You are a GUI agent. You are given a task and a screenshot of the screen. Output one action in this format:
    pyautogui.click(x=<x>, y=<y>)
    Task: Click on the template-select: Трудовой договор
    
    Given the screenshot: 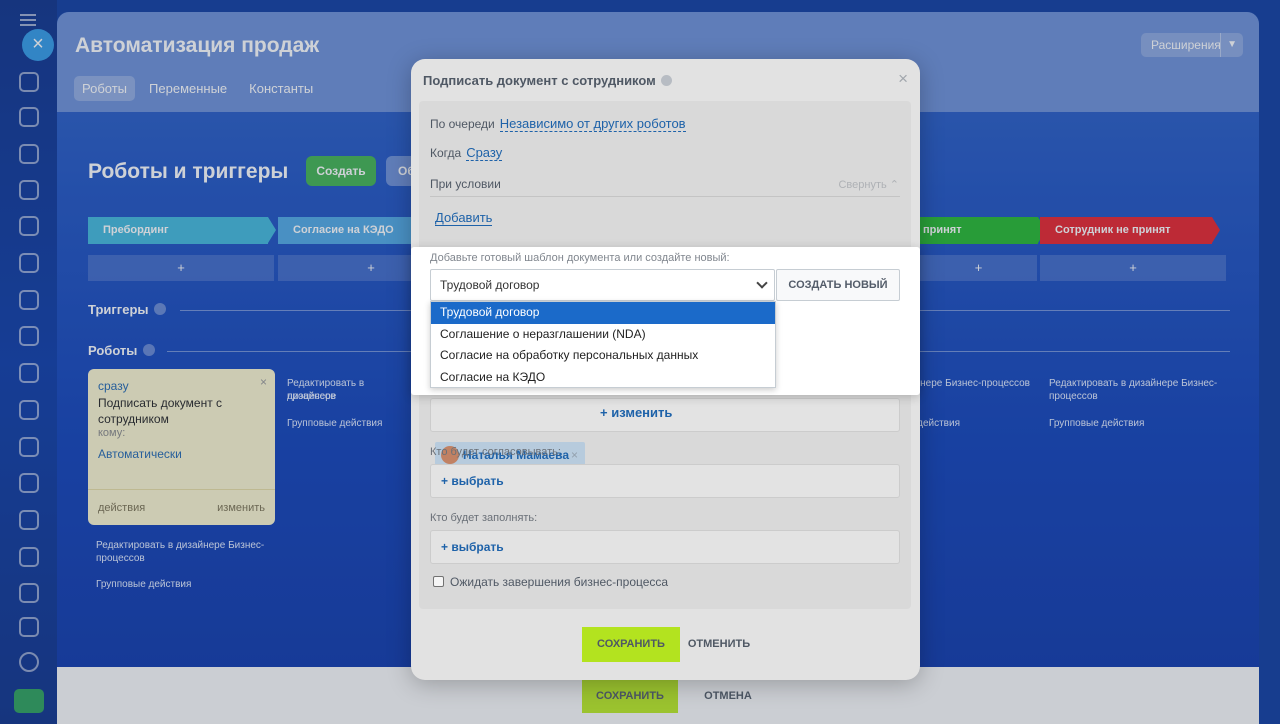 What is the action you would take?
    pyautogui.click(x=602, y=285)
    